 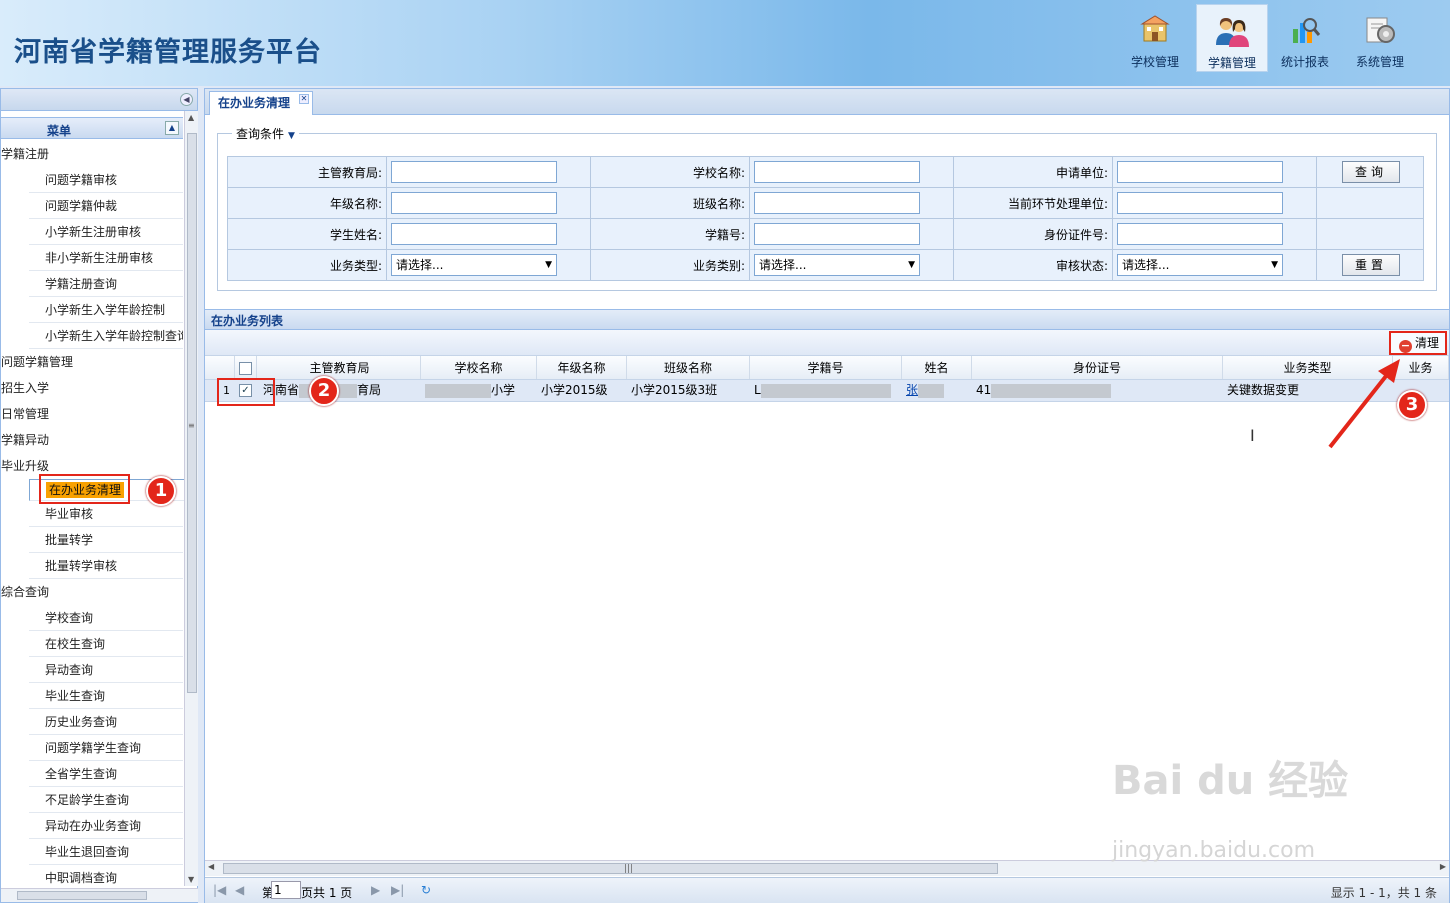 What do you see at coordinates (397, 890) in the screenshot?
I see `last-page-icon: ▶|` at bounding box center [397, 890].